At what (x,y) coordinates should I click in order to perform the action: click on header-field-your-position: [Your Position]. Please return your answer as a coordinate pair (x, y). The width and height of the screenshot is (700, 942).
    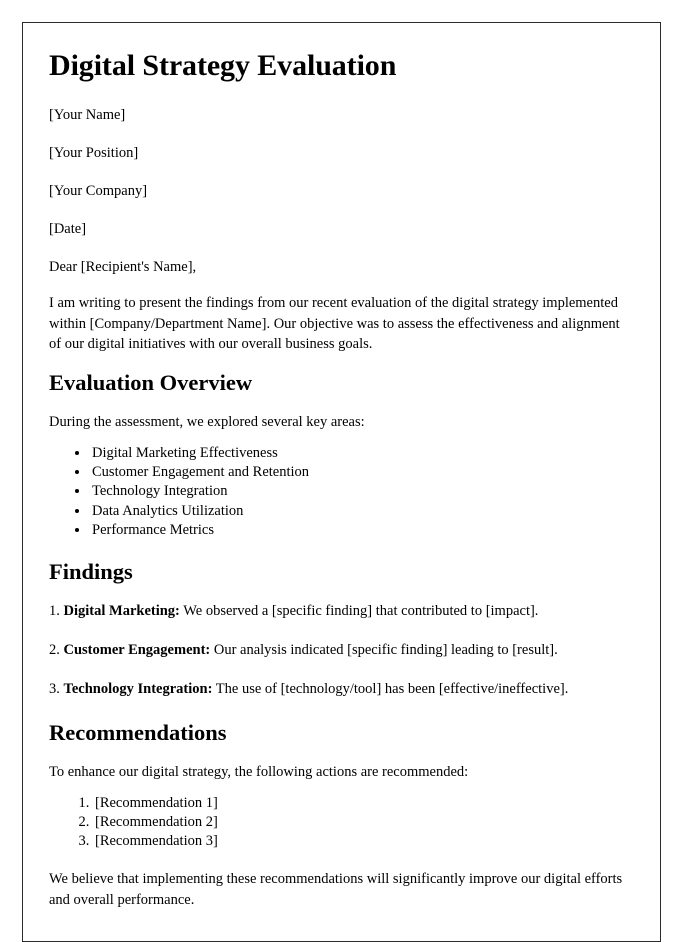
    Looking at the image, I should click on (94, 152).